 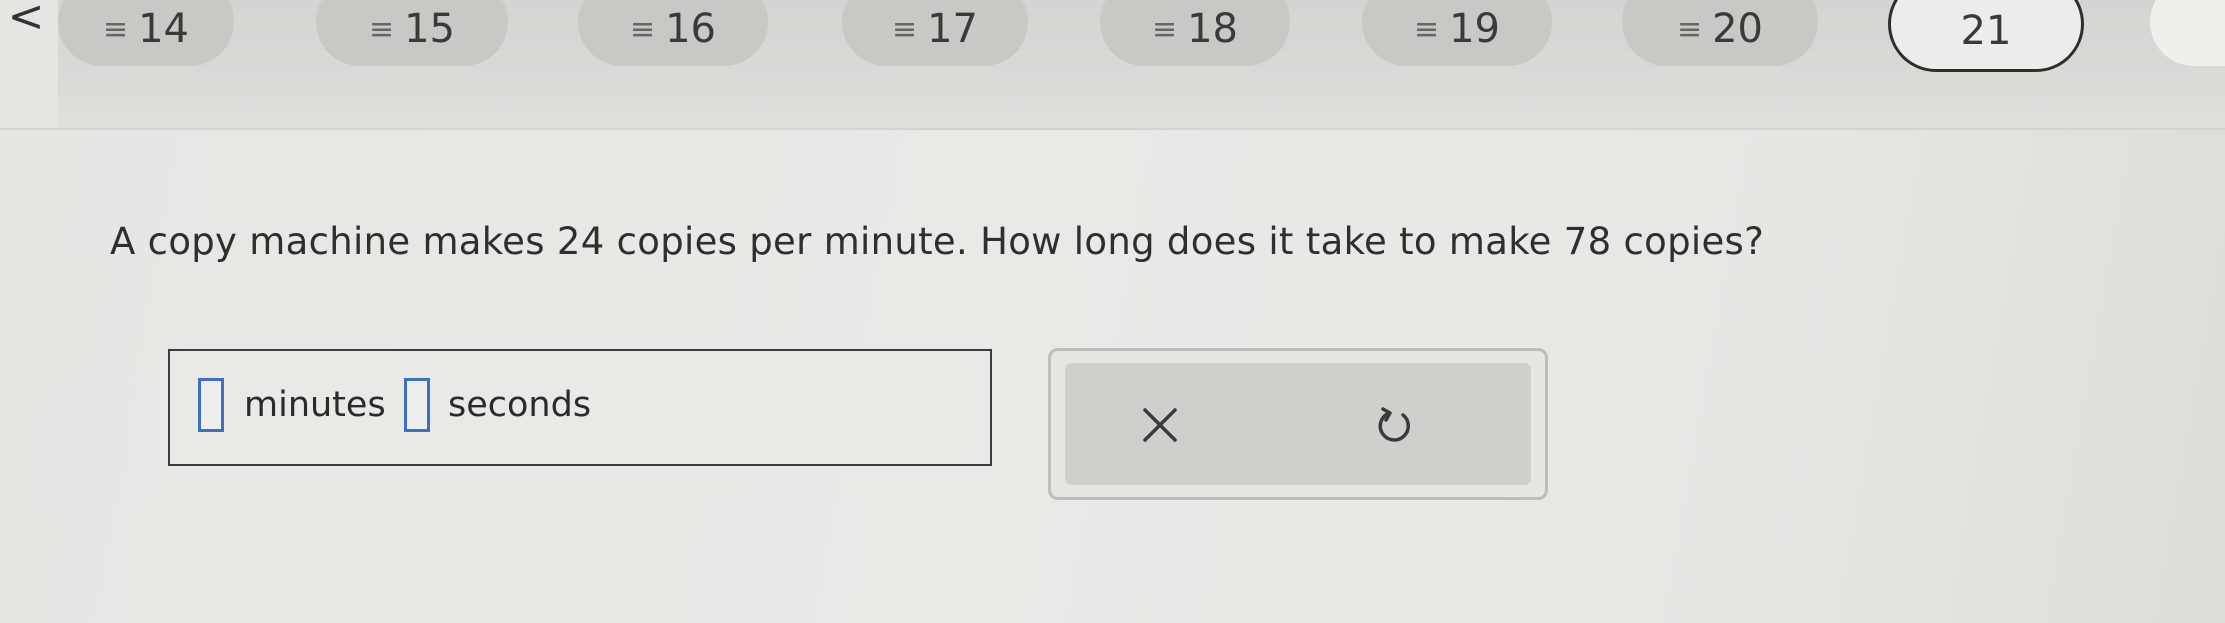 I want to click on question-pill-17: ≡ 17, so click(x=935, y=33).